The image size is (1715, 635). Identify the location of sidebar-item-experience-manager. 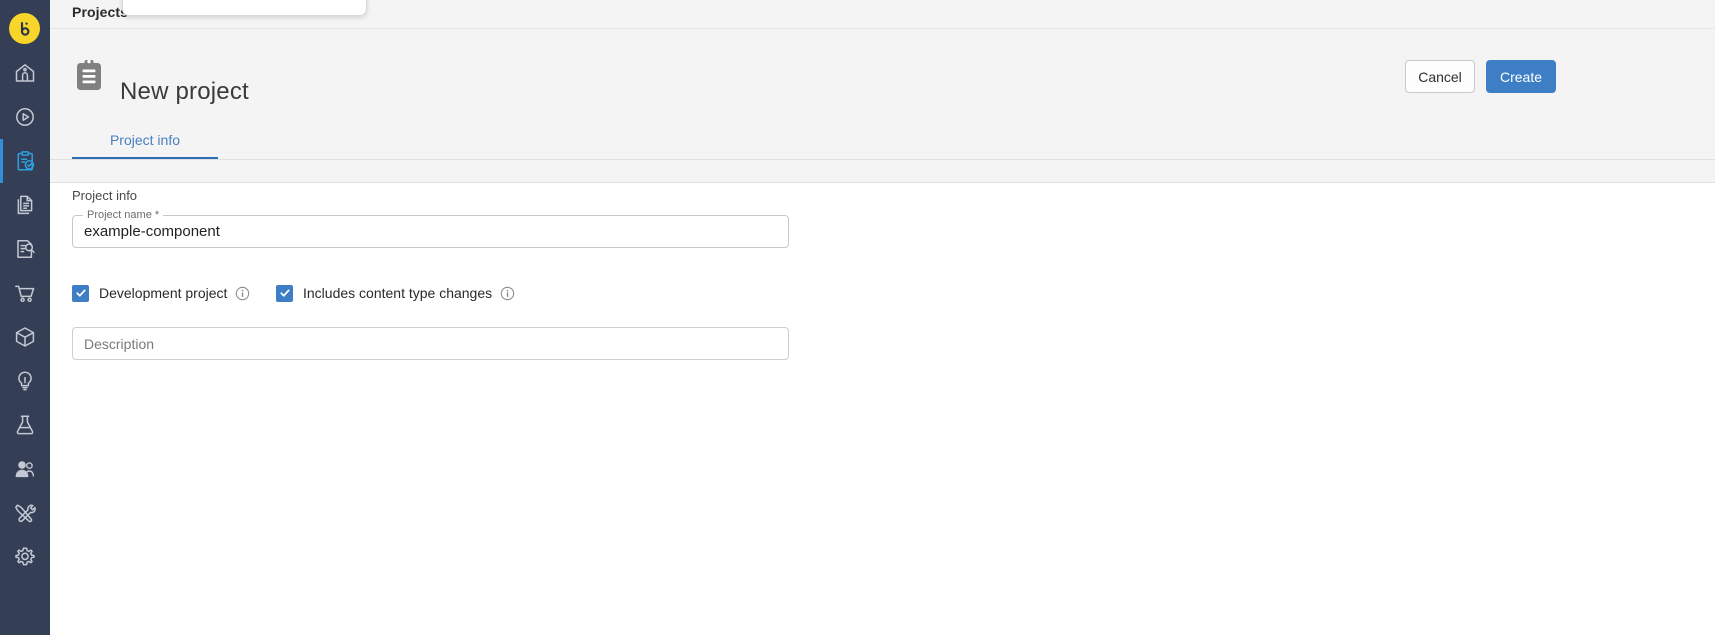
(25, 117).